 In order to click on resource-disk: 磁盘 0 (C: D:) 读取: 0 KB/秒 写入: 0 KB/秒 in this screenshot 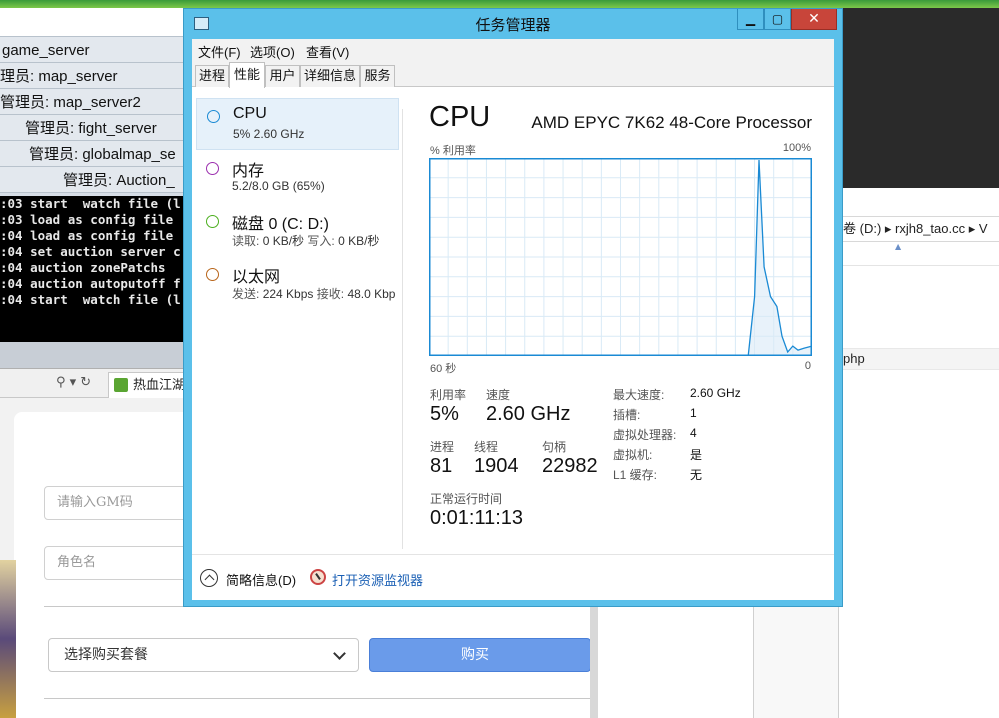, I will do `click(297, 230)`.